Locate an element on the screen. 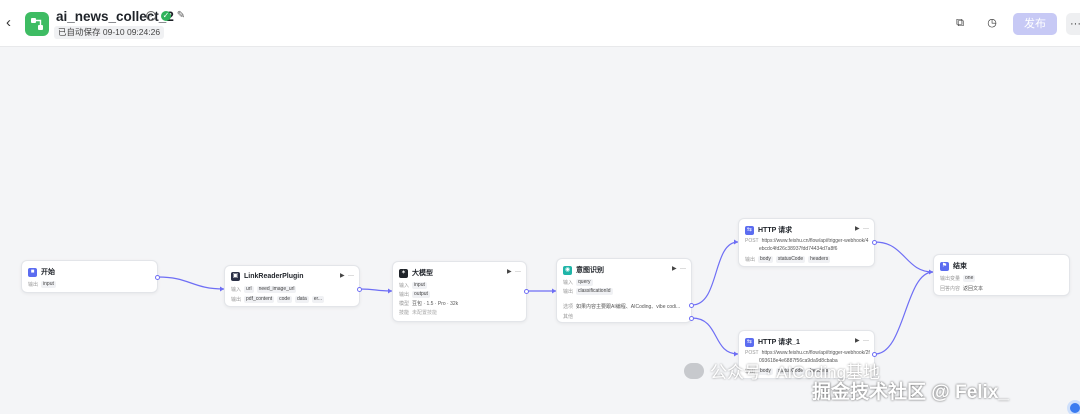  output-tag: input is located at coordinates (48, 284).